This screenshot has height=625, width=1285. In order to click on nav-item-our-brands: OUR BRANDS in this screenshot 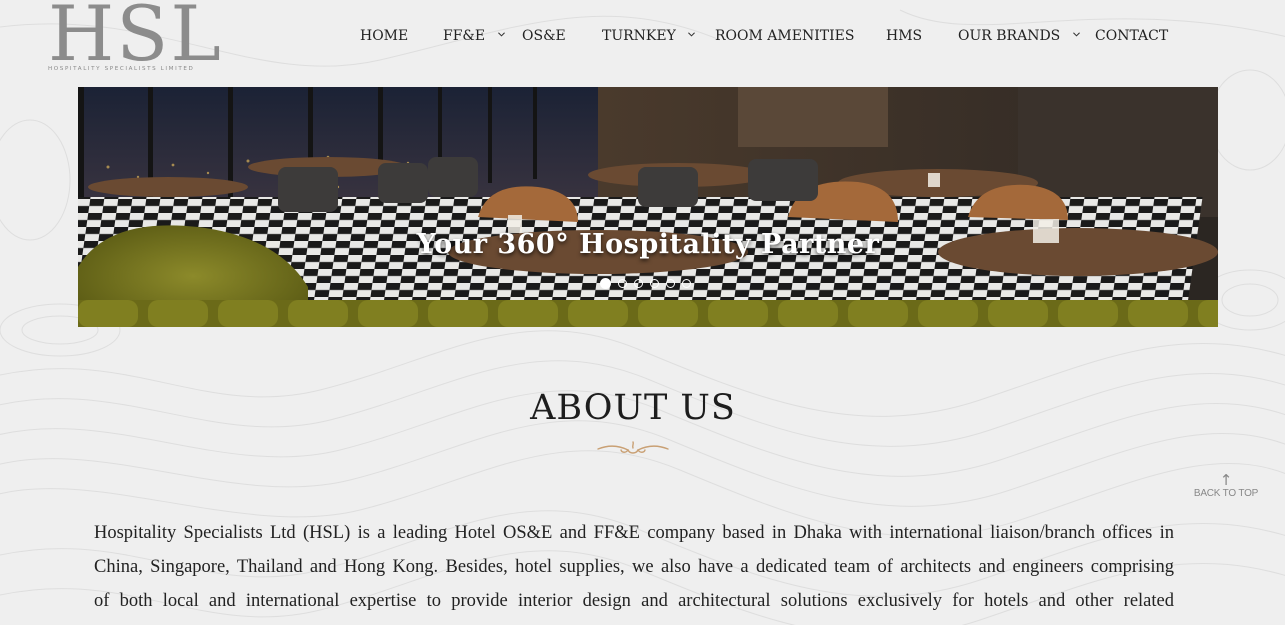, I will do `click(1019, 37)`.